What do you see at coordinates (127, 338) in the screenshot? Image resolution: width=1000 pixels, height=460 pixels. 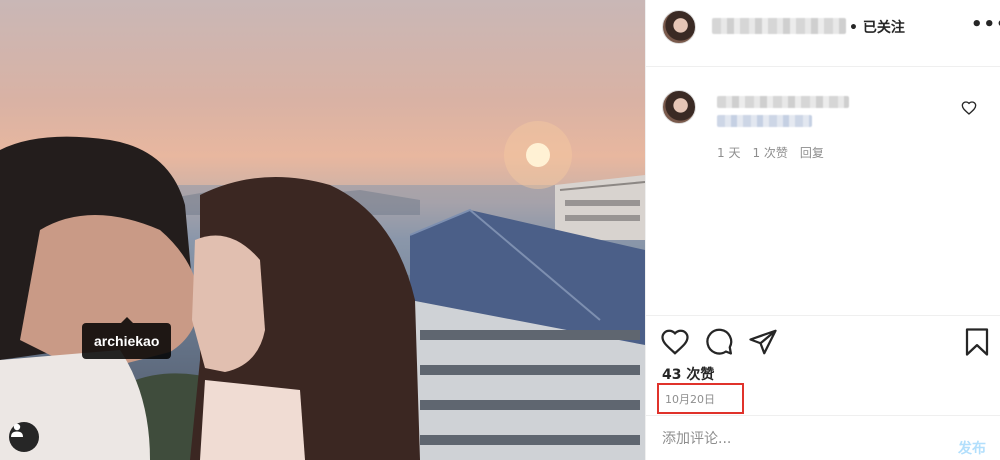 I see `user-tag-label: archiekao` at bounding box center [127, 338].